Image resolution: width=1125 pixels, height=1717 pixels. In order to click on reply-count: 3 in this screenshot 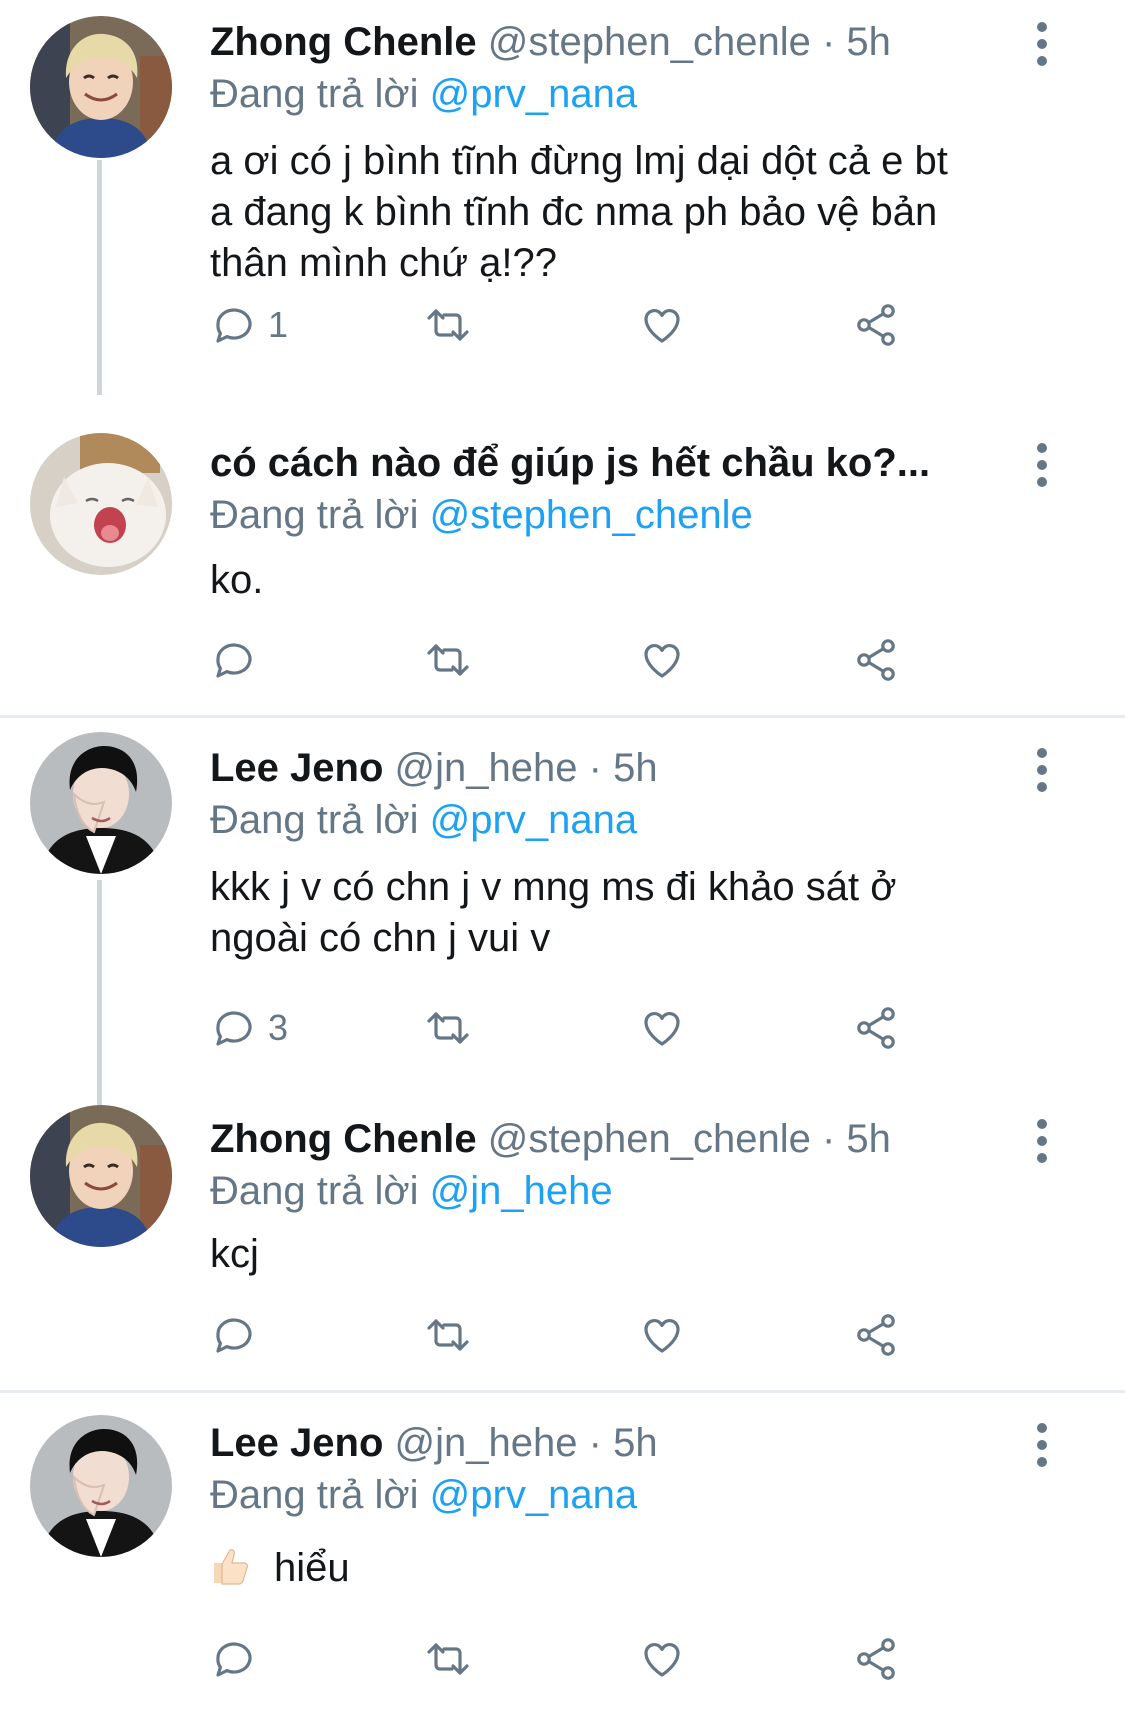, I will do `click(278, 1027)`.